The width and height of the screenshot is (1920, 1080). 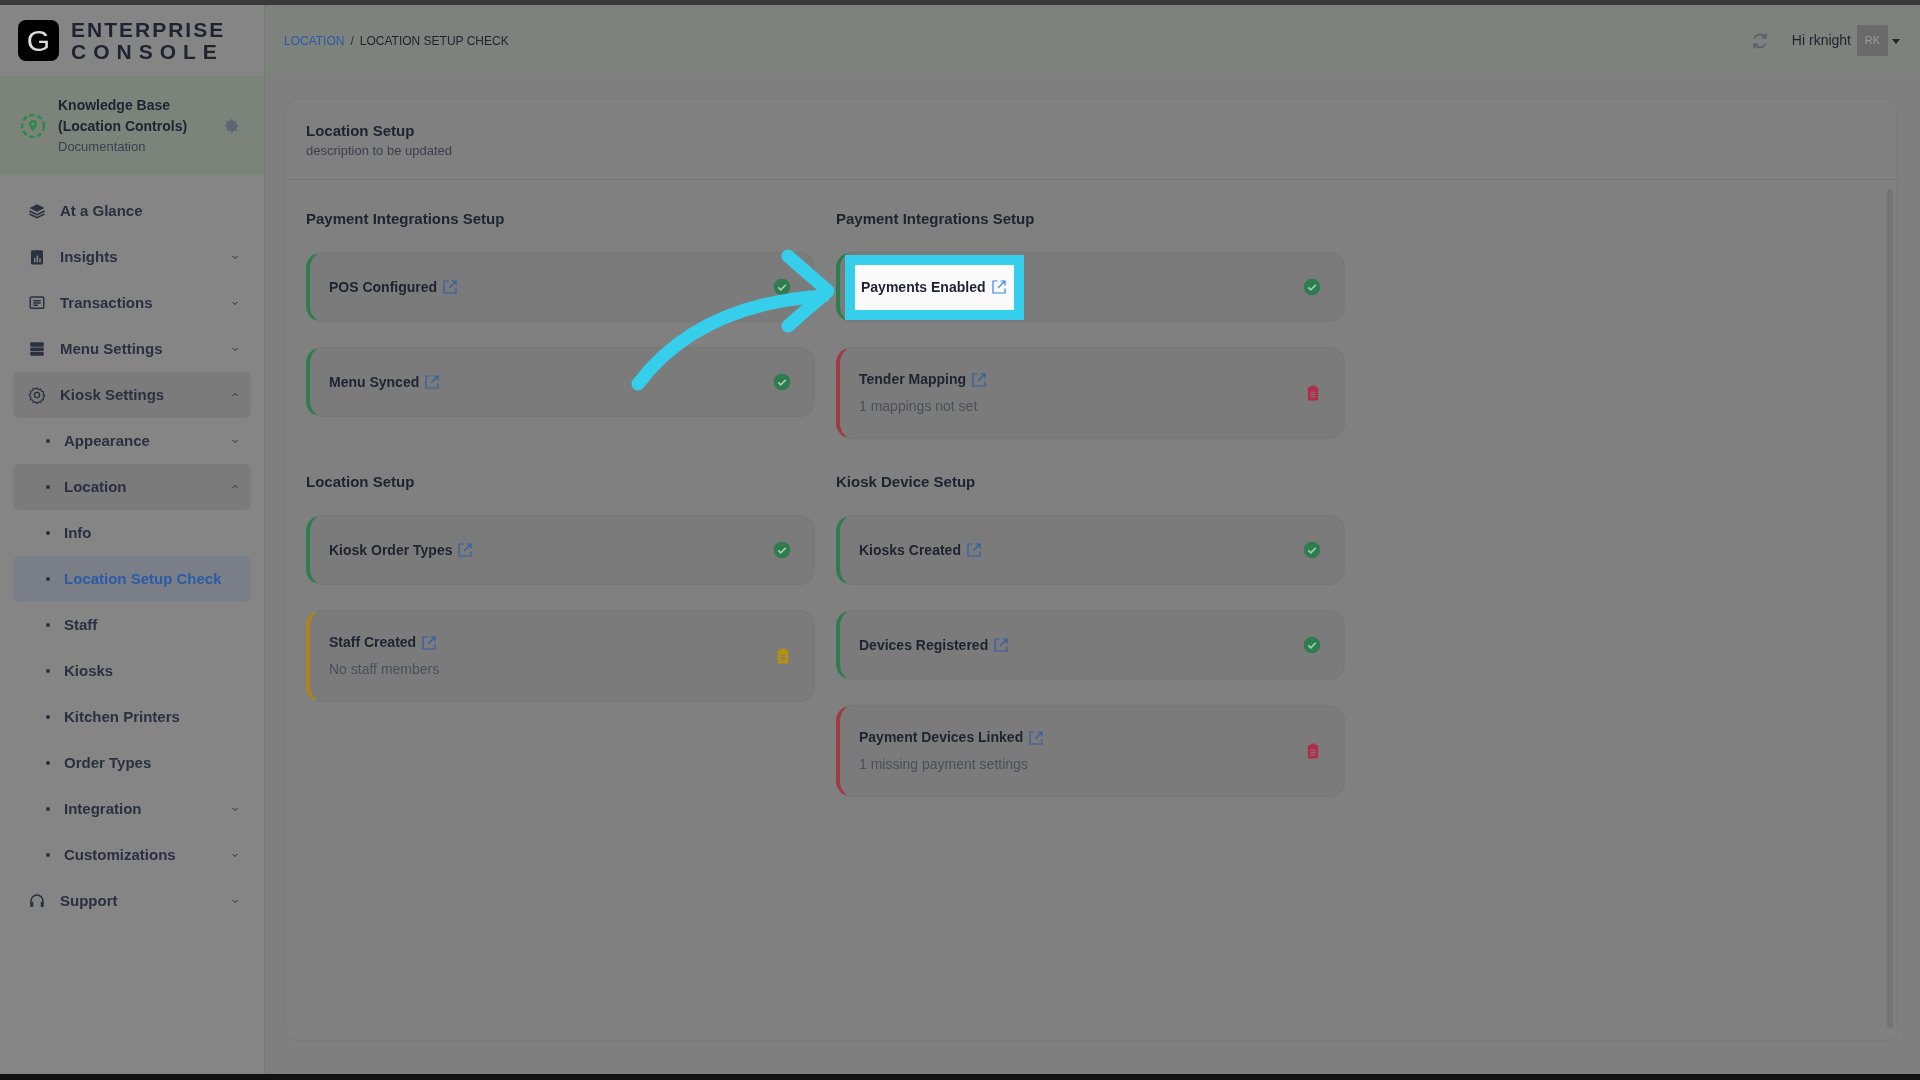 What do you see at coordinates (132, 901) in the screenshot?
I see `nav-item: Support` at bounding box center [132, 901].